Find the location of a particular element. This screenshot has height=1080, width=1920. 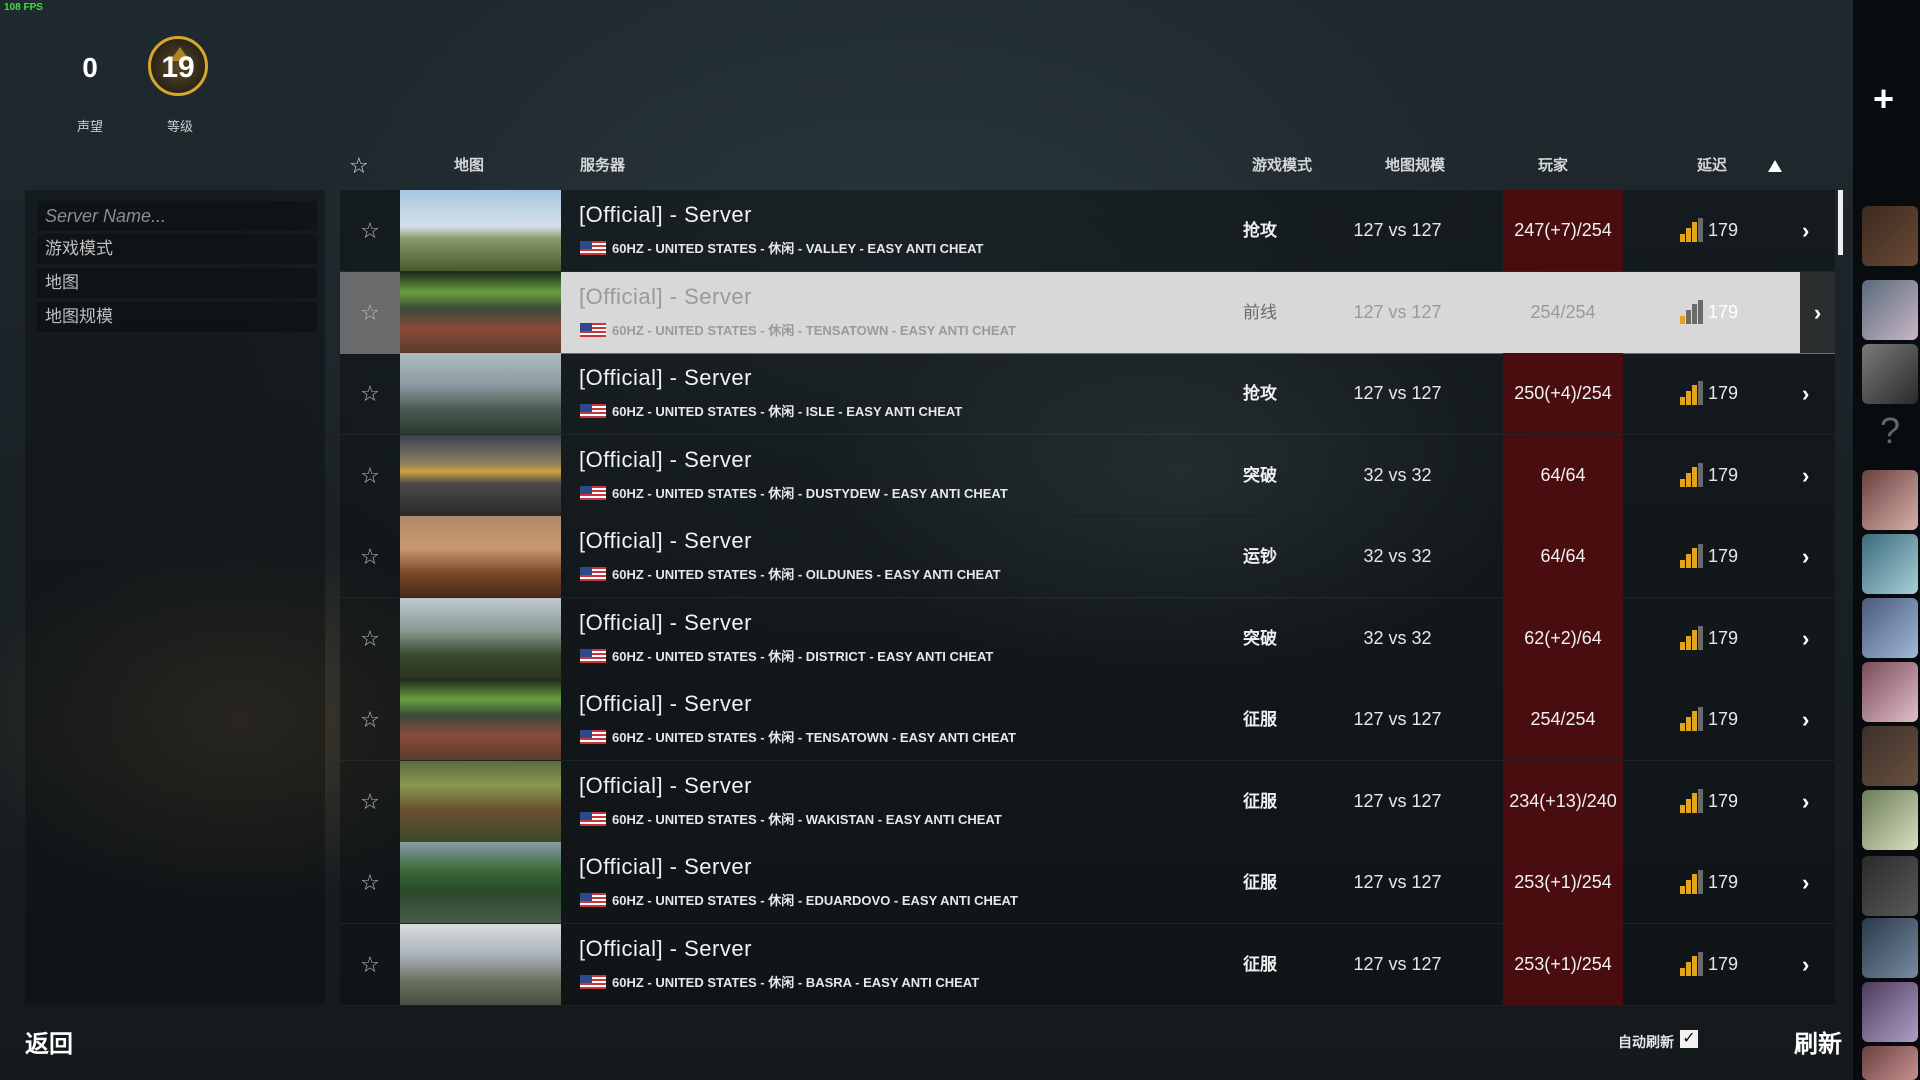

fps-counter: 108 FPS is located at coordinates (23, 7).